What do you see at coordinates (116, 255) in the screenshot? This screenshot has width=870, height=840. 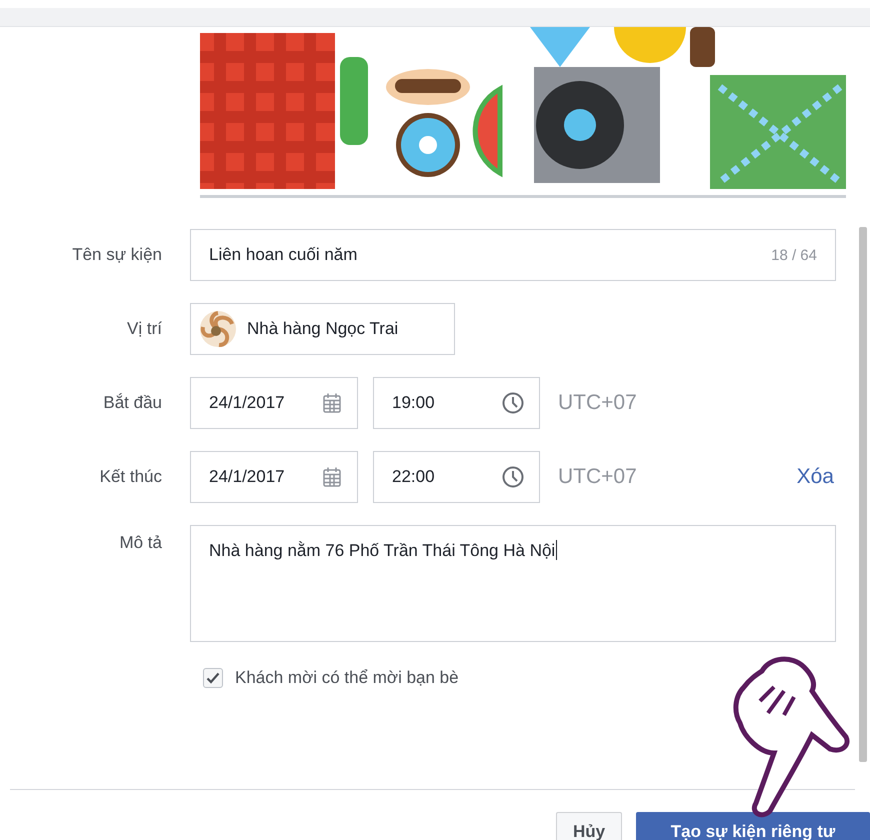 I see `field-label: Tên sự kiện` at bounding box center [116, 255].